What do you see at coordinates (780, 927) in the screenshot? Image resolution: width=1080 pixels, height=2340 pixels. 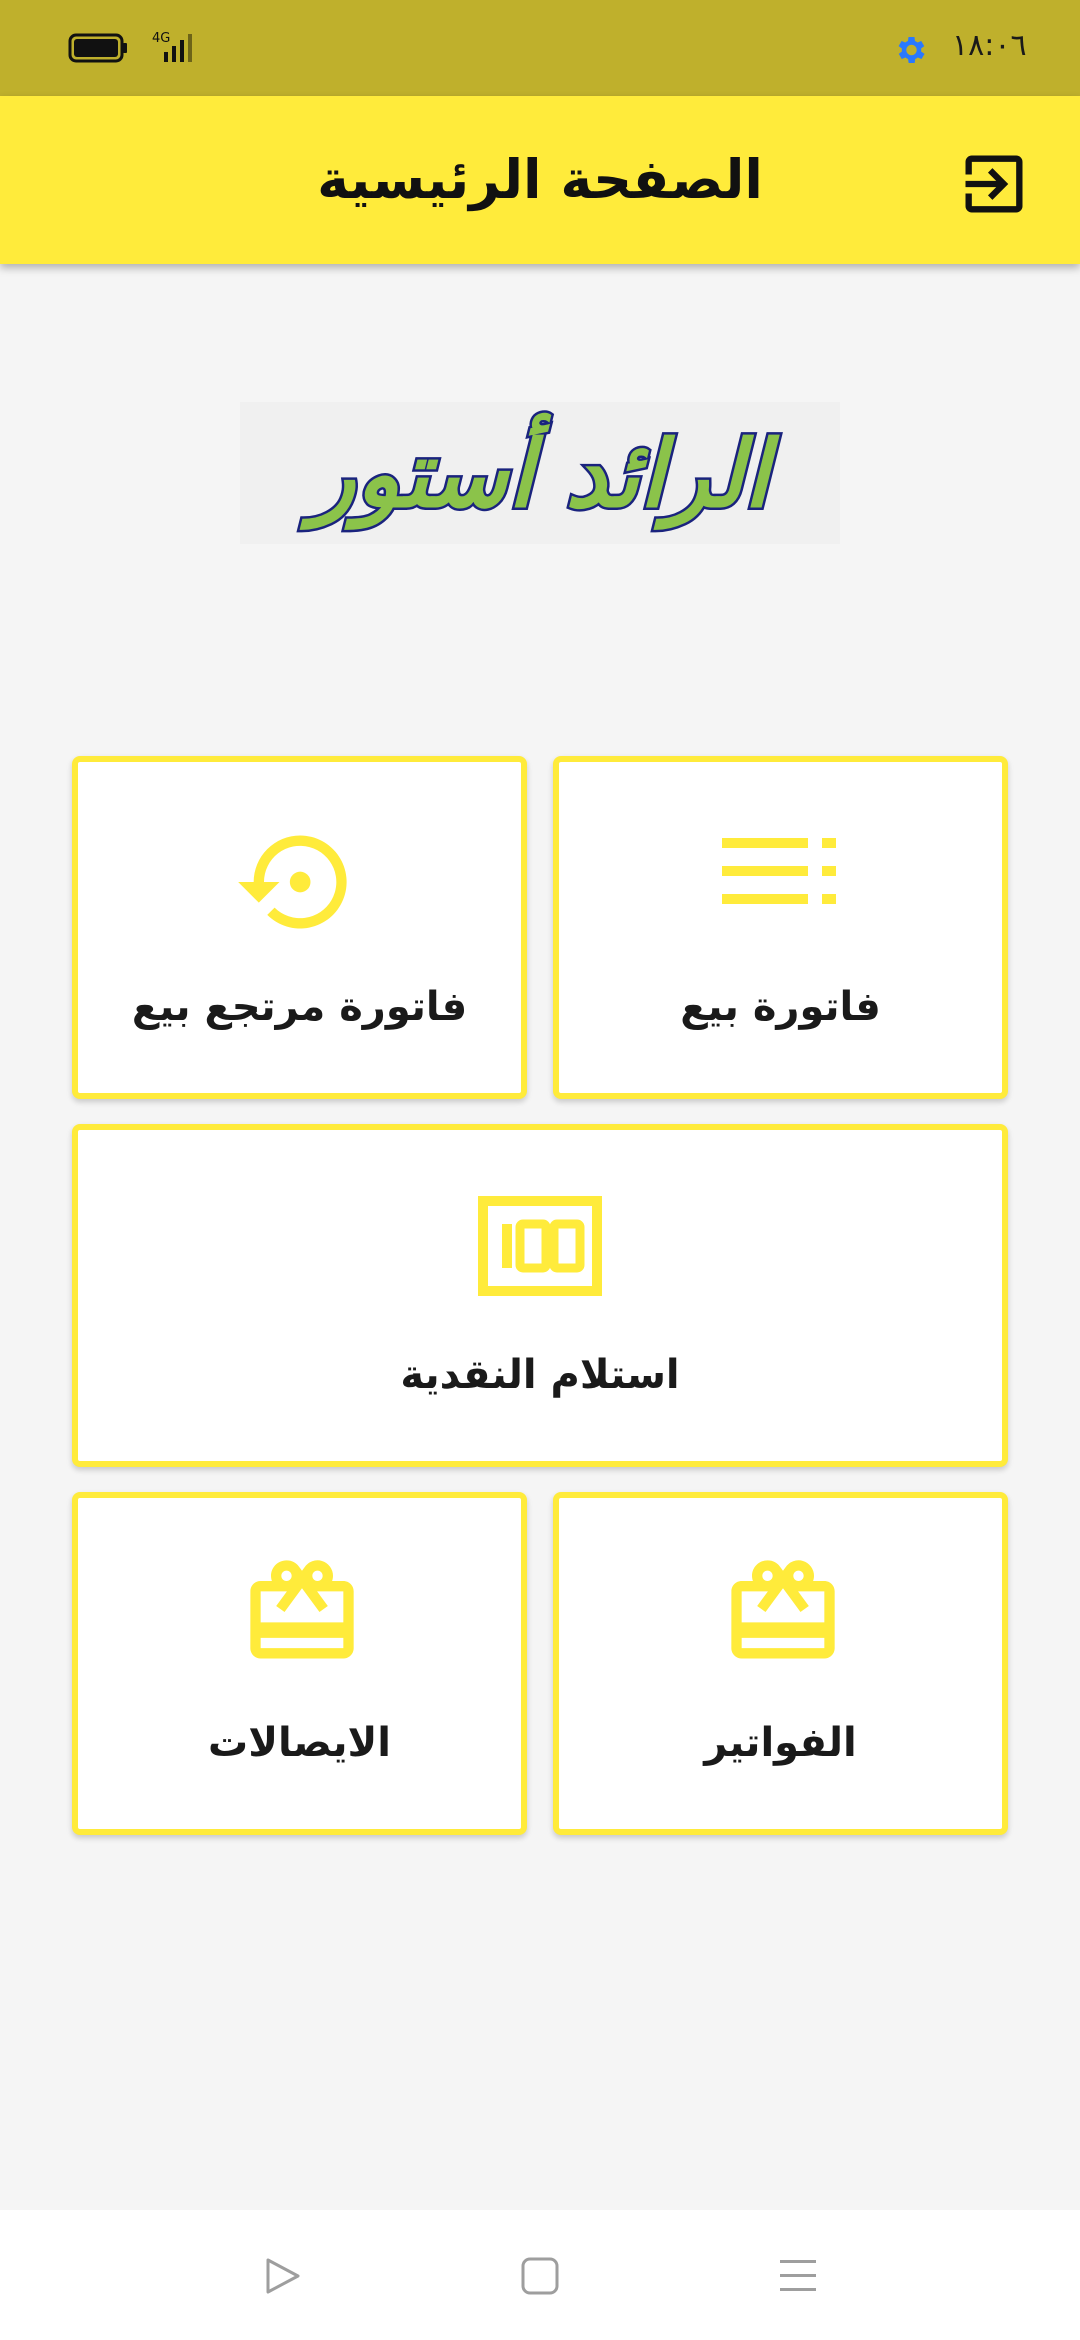 I see `sales-invoice-card: فاتورة بيع` at bounding box center [780, 927].